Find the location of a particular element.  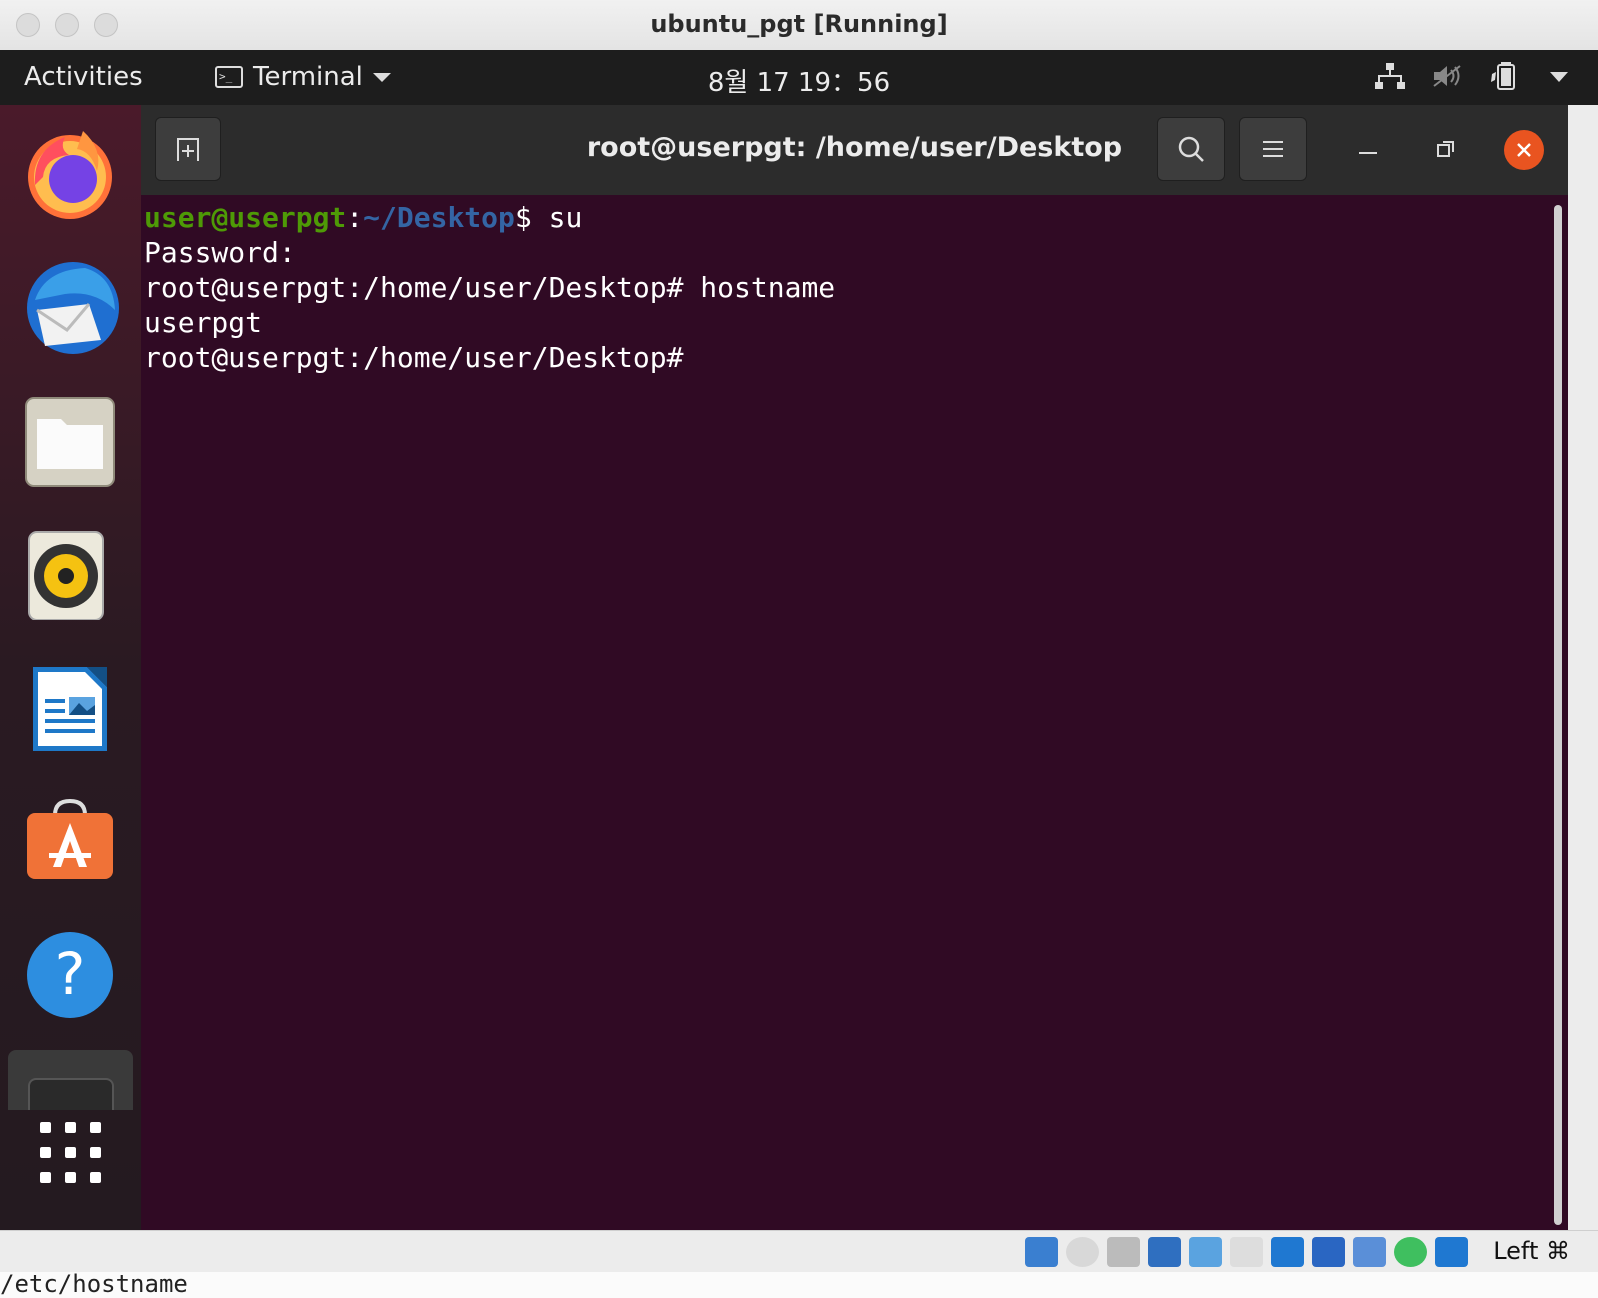

terminal-line: root@userpgt:/home/user/Desktop# is located at coordinates (414, 357).